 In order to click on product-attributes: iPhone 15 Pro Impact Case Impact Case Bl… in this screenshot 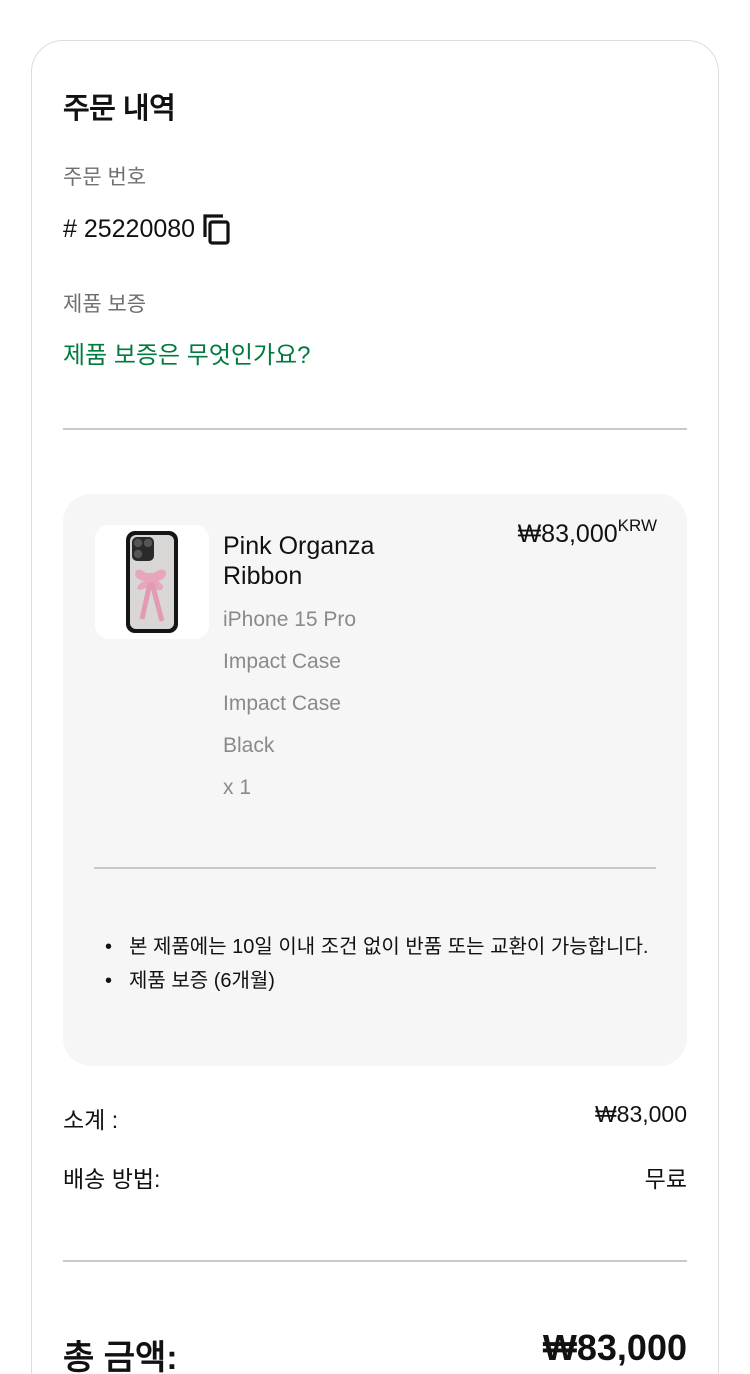, I will do `click(289, 713)`.